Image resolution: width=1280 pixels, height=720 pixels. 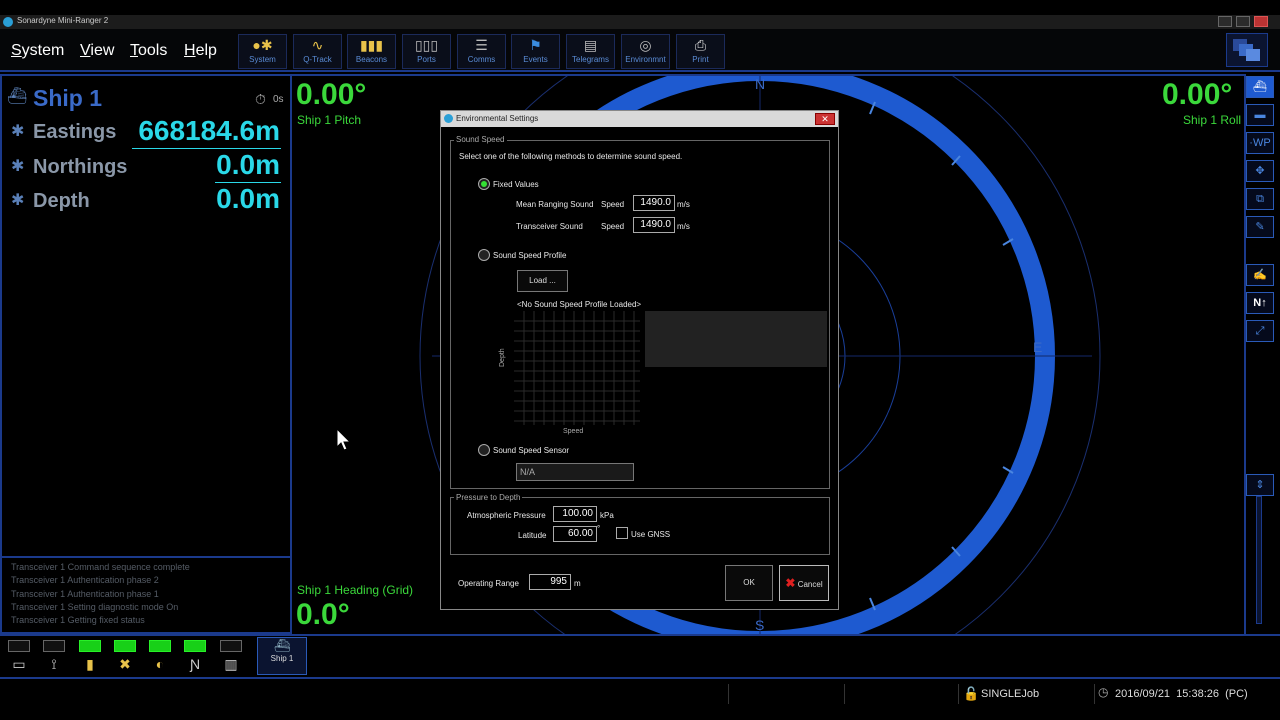 What do you see at coordinates (654, 203) in the screenshot?
I see `mean-ranging-speed-input: 1490.0` at bounding box center [654, 203].